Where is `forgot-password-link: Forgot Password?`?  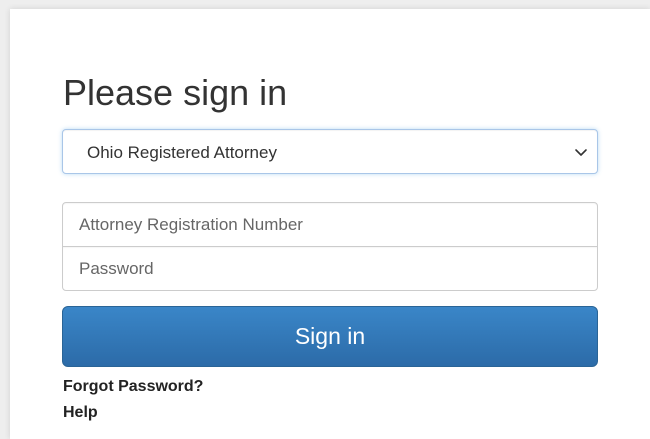 forgot-password-link: Forgot Password? is located at coordinates (133, 387).